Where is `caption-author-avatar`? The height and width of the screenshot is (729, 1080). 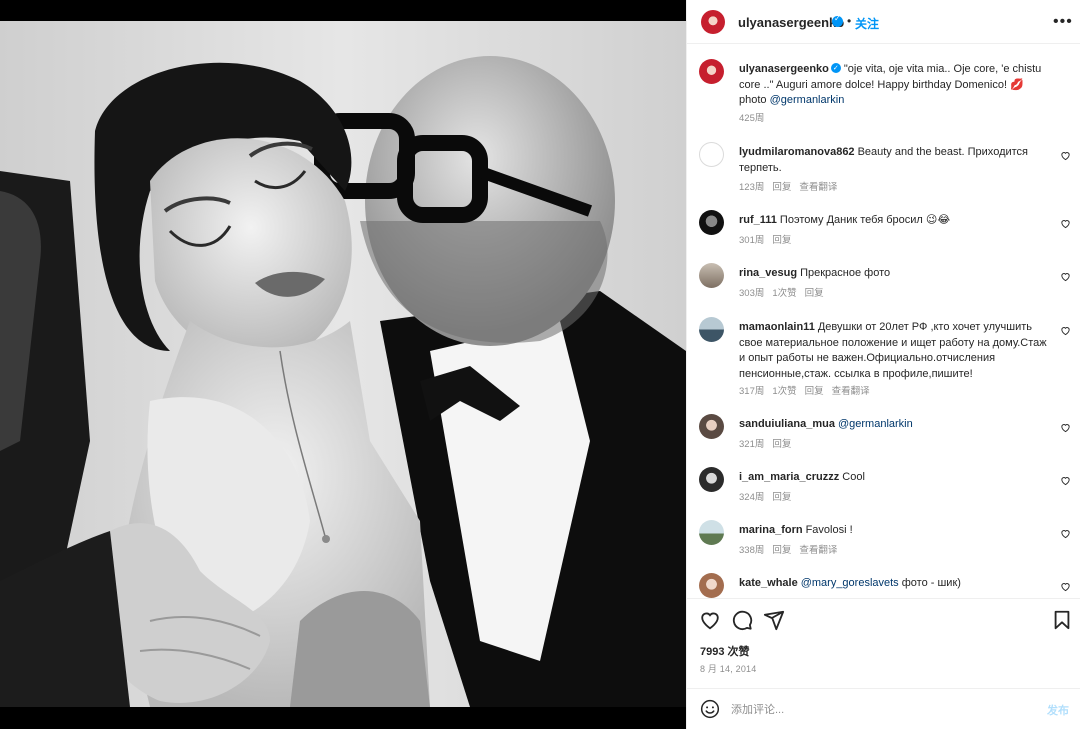
caption-author-avatar is located at coordinates (711, 71).